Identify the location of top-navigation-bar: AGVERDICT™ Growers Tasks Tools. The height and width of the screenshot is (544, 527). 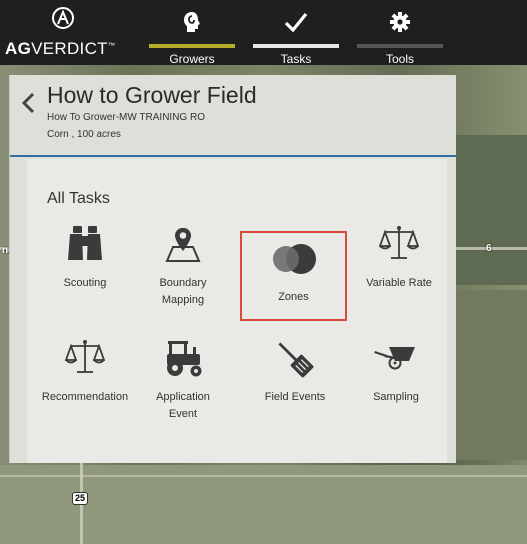
(263, 33).